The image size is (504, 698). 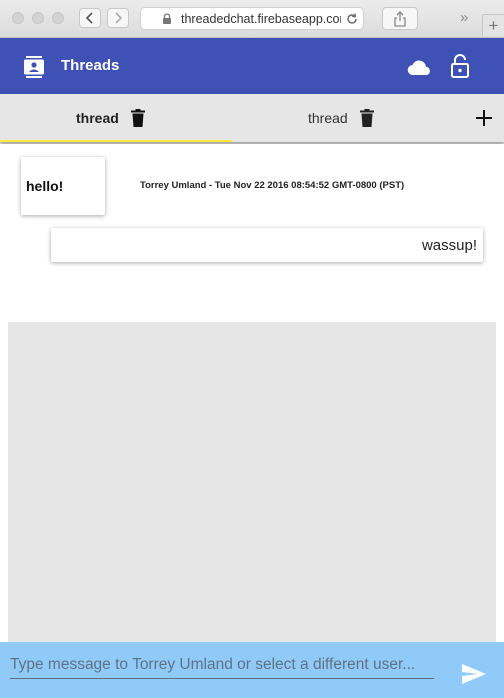 What do you see at coordinates (58, 18) in the screenshot?
I see `zoom-window-button` at bounding box center [58, 18].